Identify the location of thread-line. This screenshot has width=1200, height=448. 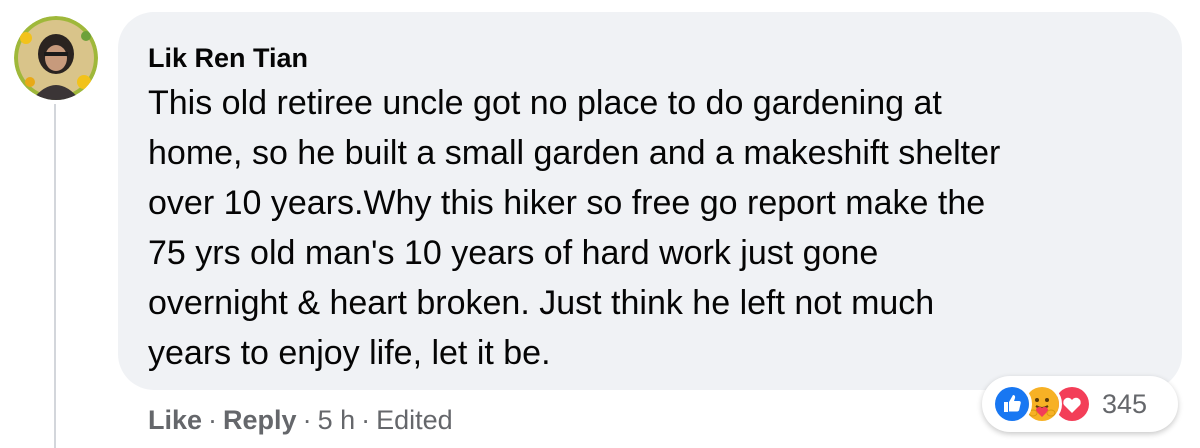
(55, 276).